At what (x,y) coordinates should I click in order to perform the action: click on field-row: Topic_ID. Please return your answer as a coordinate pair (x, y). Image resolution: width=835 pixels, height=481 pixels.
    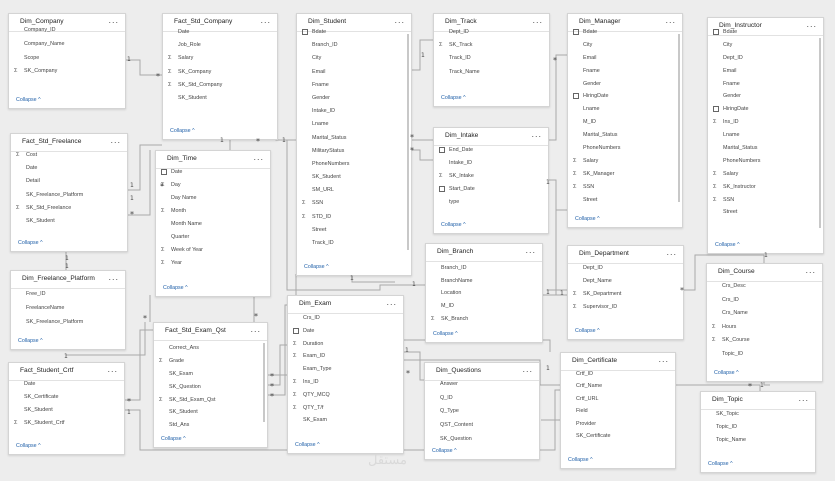
    Looking at the image, I should click on (764, 355).